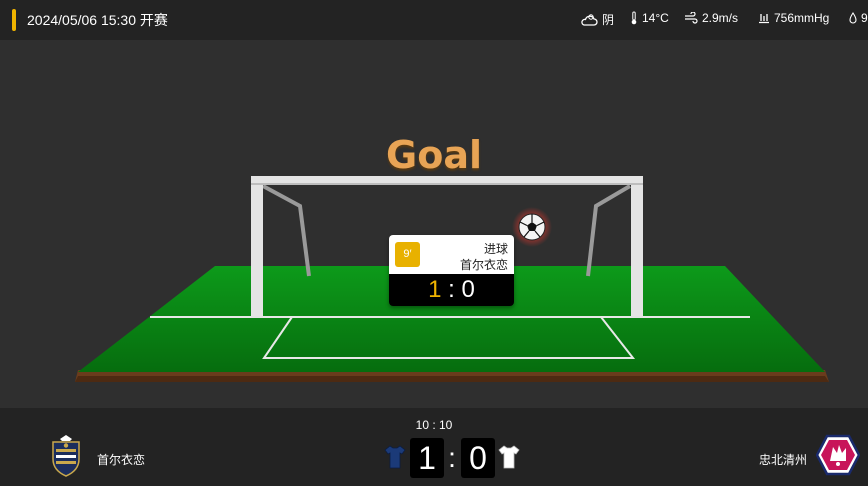 The height and width of the screenshot is (486, 868). Describe the element at coordinates (495, 249) in the screenshot. I see `event-type: 进球` at that location.